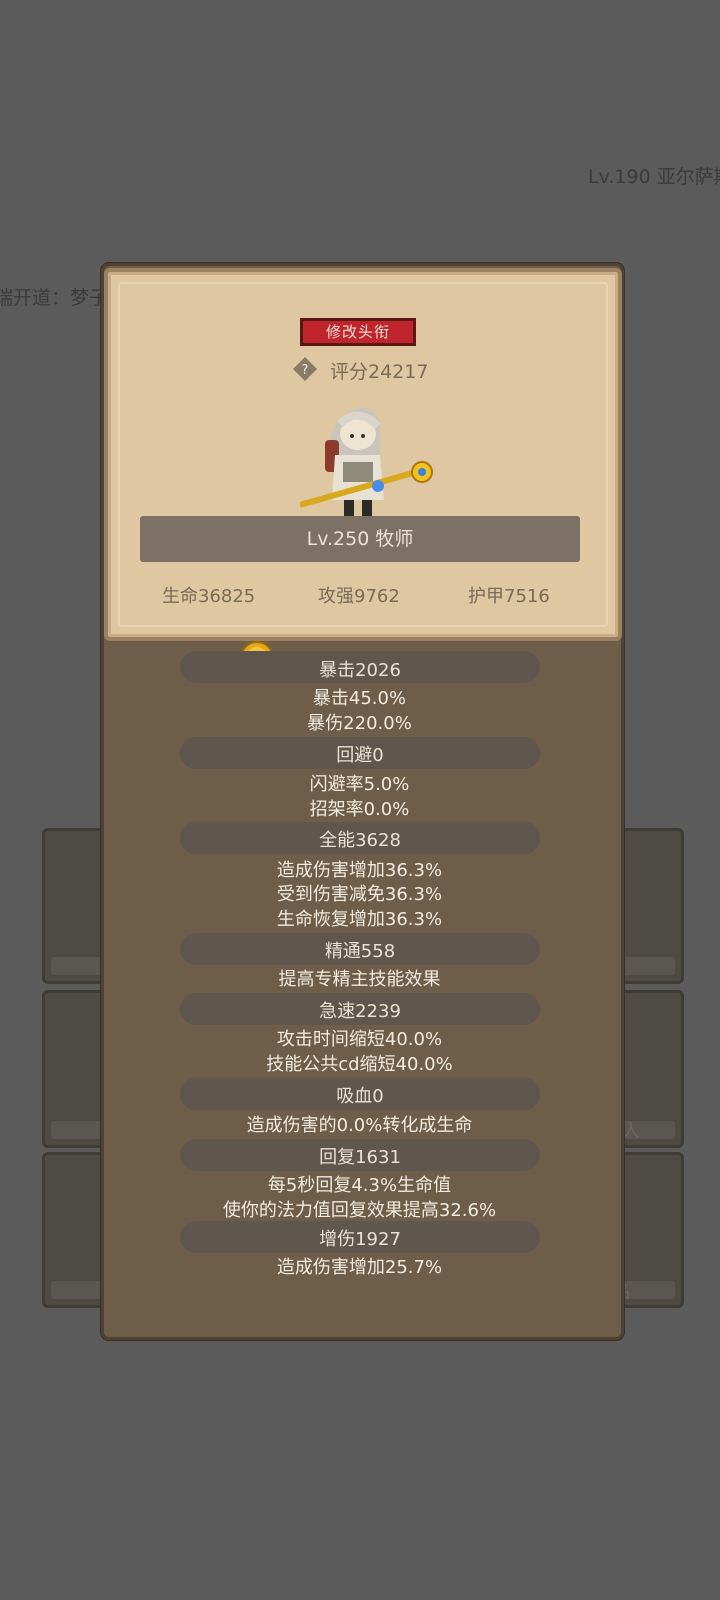 This screenshot has width=720, height=1600. I want to click on stat-regen-line: 每5秒回复4.3%生命值, so click(359, 1185).